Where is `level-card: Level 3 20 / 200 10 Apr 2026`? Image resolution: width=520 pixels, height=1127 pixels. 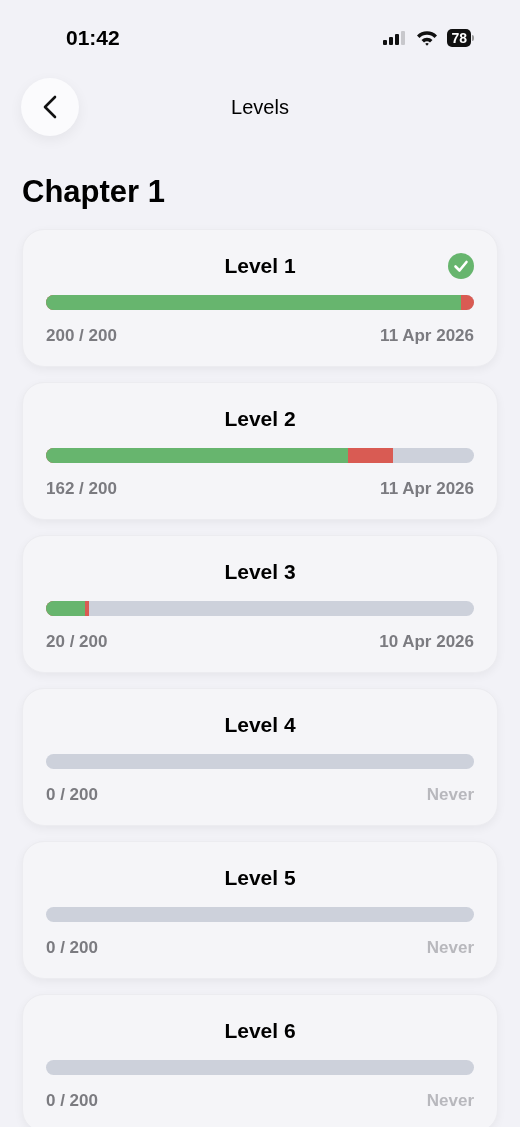 level-card: Level 3 20 / 200 10 Apr 2026 is located at coordinates (260, 604).